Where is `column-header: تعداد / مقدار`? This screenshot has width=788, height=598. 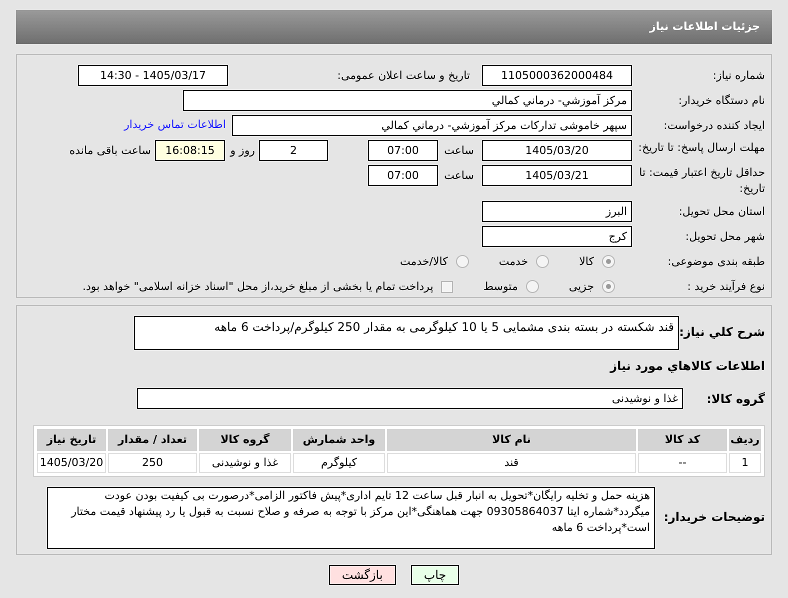
column-header: تعداد / مقدار is located at coordinates (152, 440).